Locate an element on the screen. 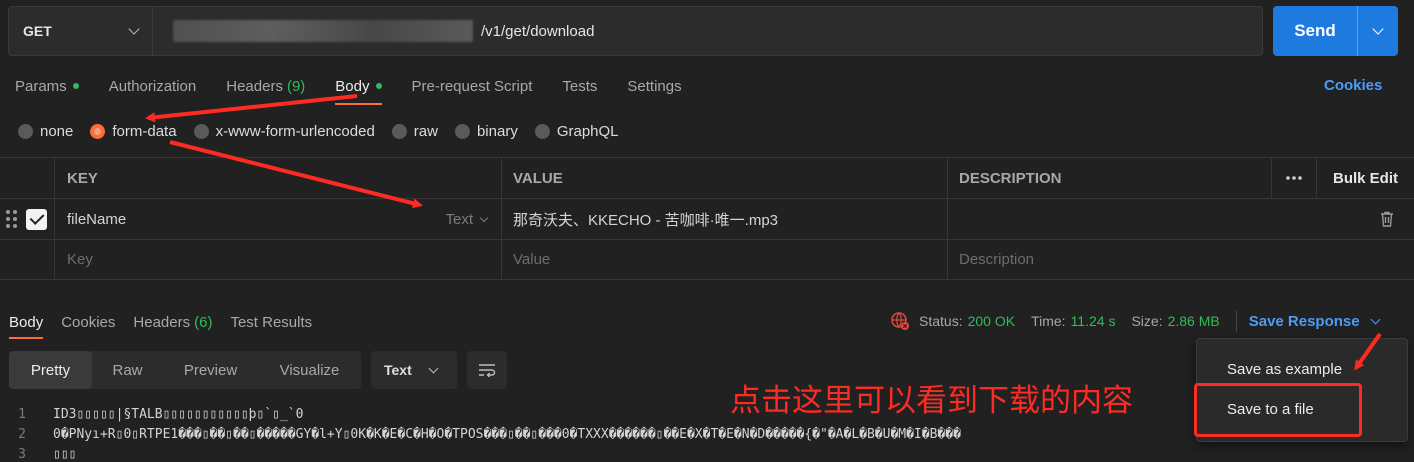 The image size is (1414, 462). radio-label: x-www-form-urlencoded is located at coordinates (295, 131).